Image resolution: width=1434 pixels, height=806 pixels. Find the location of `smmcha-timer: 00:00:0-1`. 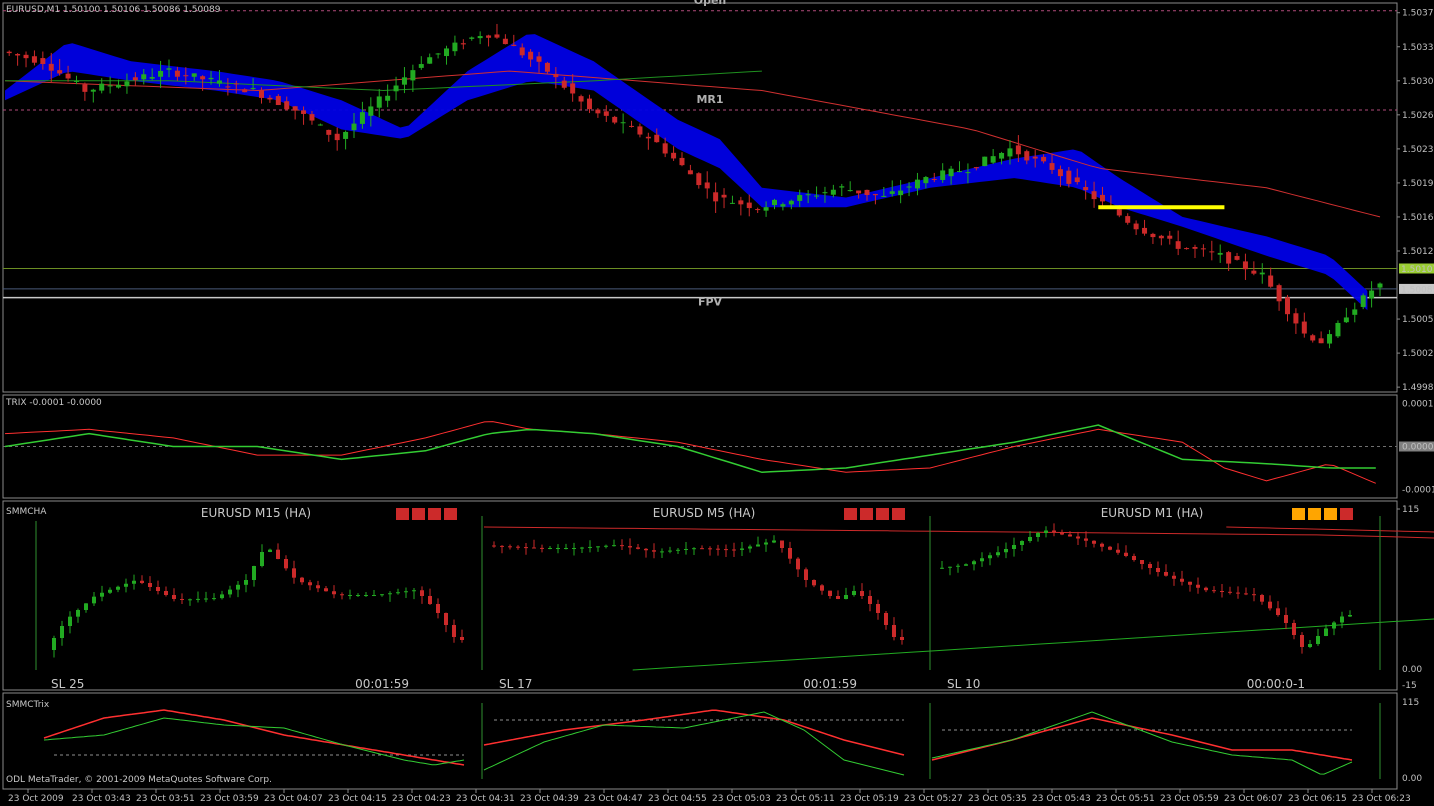

smmcha-timer: 00:00:0-1 is located at coordinates (1276, 684).